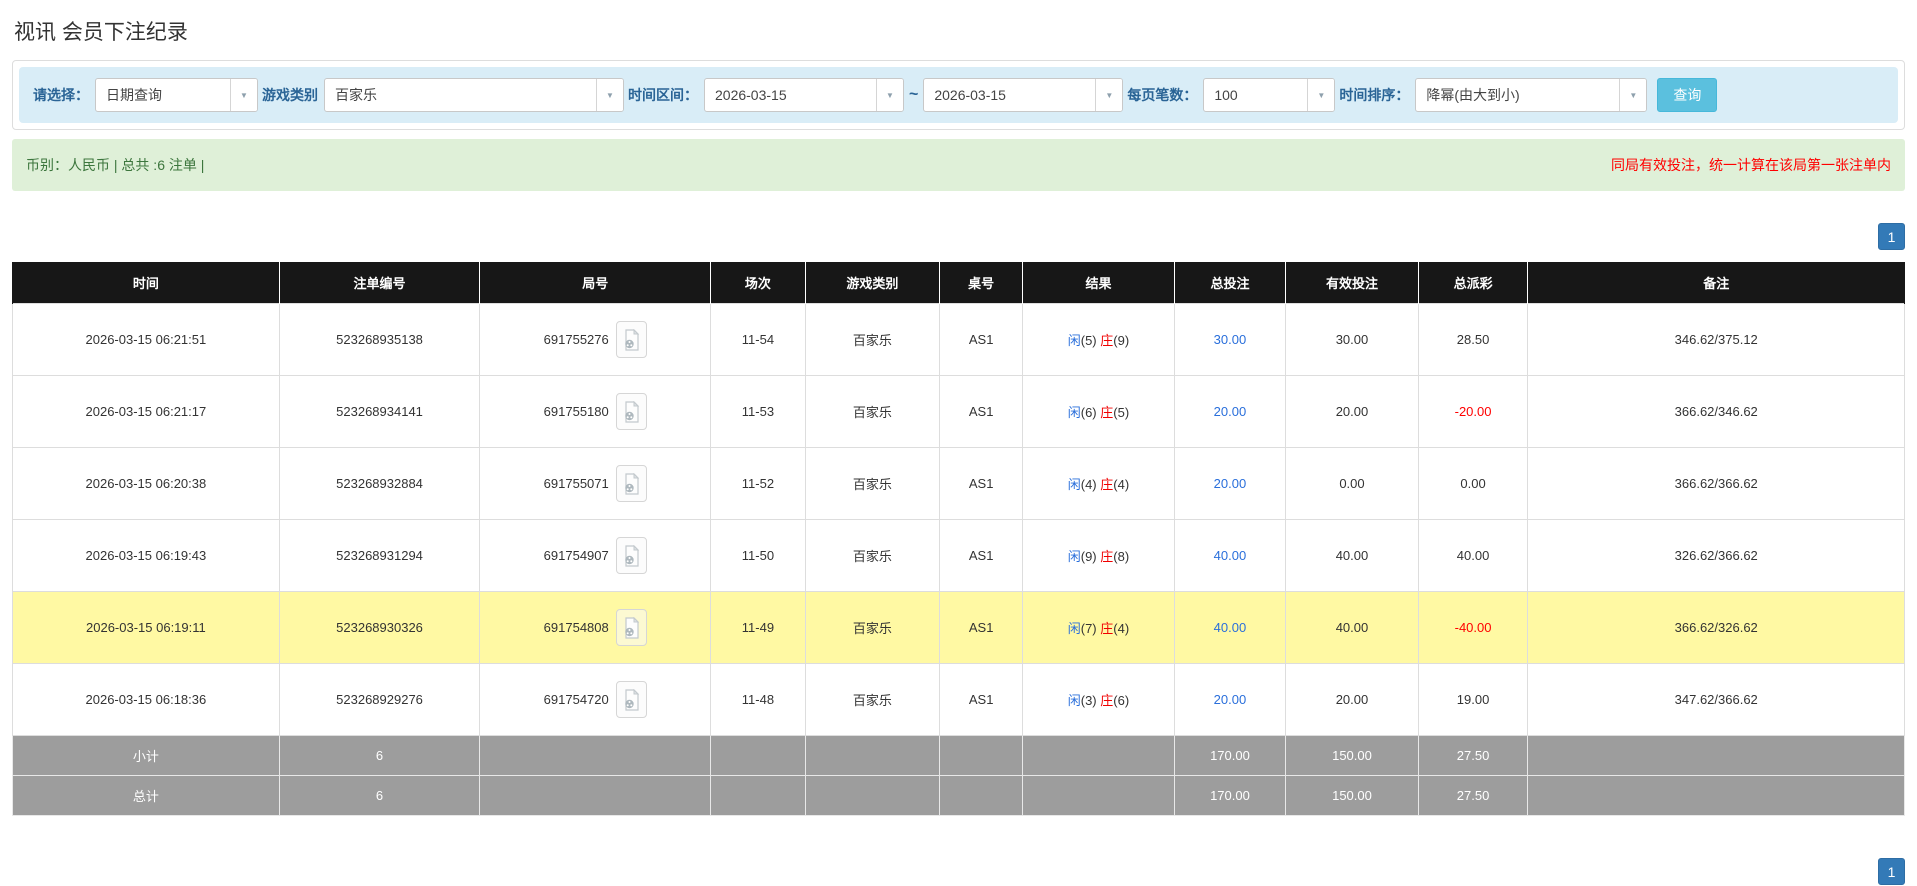 This screenshot has height=886, width=1917. I want to click on round-number: 691754720, so click(576, 699).